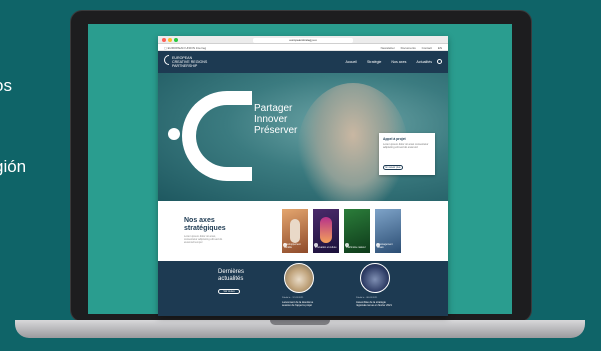 The width and height of the screenshot is (601, 351). Describe the element at coordinates (174, 134) in the screenshot. I see `hero-brand-dot` at that location.